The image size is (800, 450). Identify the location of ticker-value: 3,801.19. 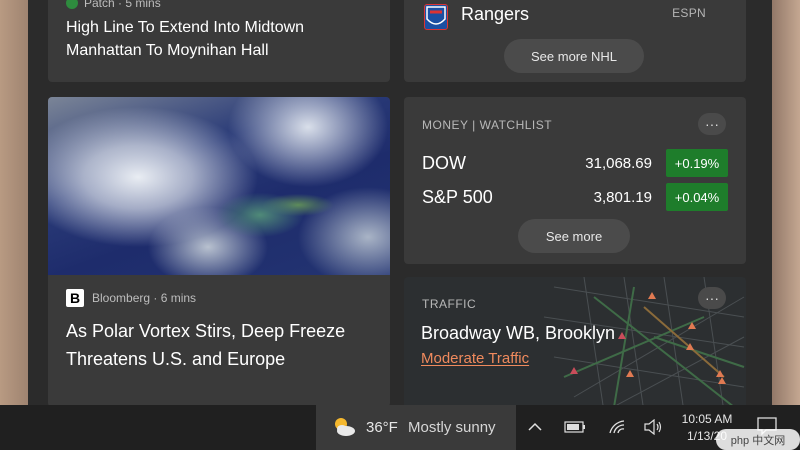
(622, 197).